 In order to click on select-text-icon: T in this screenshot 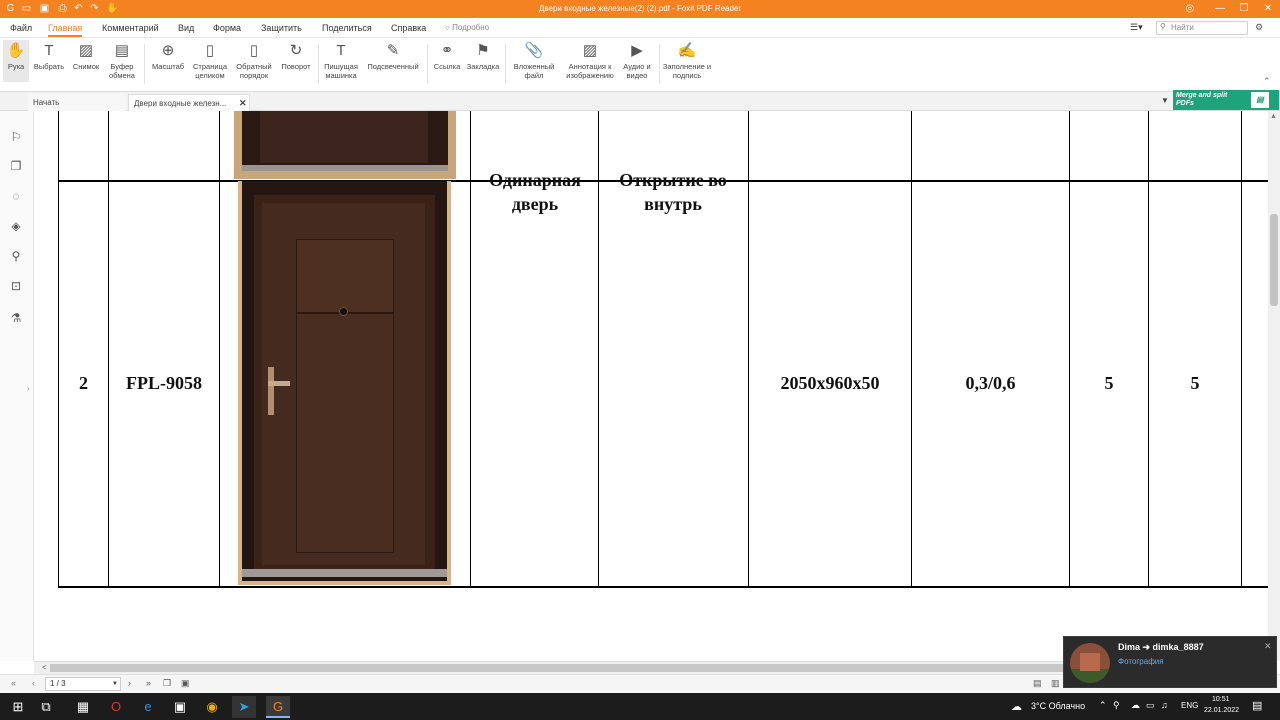, I will do `click(49, 50)`.